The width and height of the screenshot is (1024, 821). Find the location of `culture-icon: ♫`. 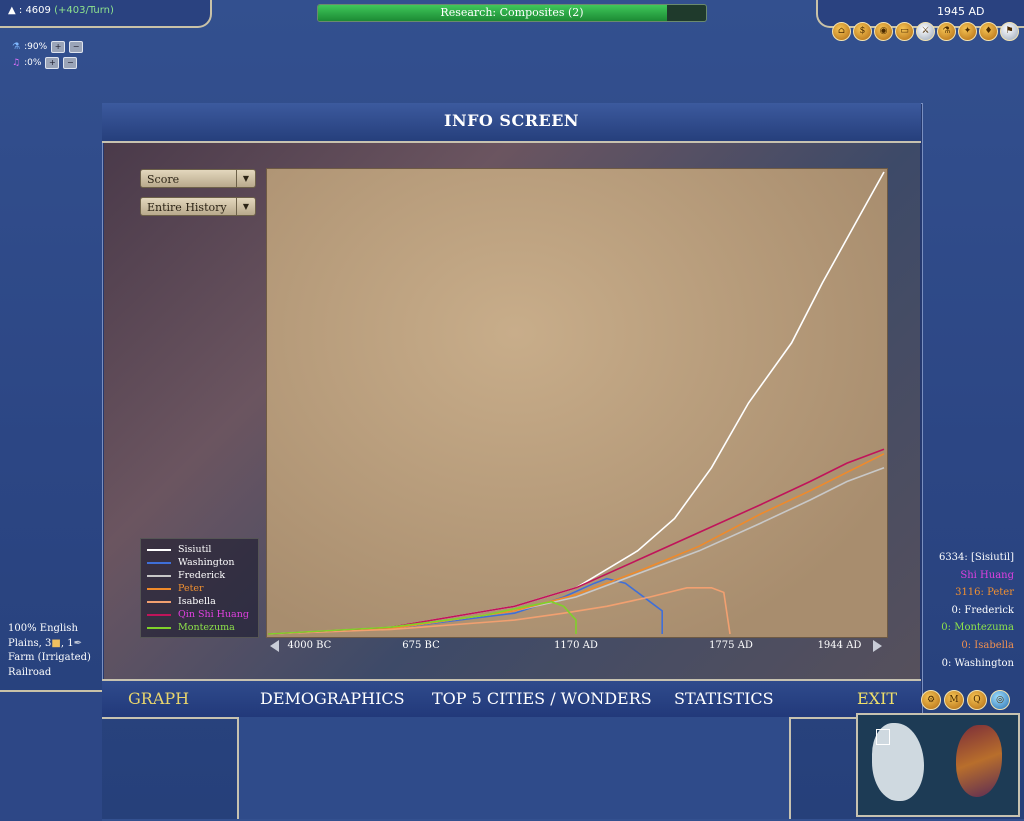

culture-icon: ♫ is located at coordinates (16, 63).